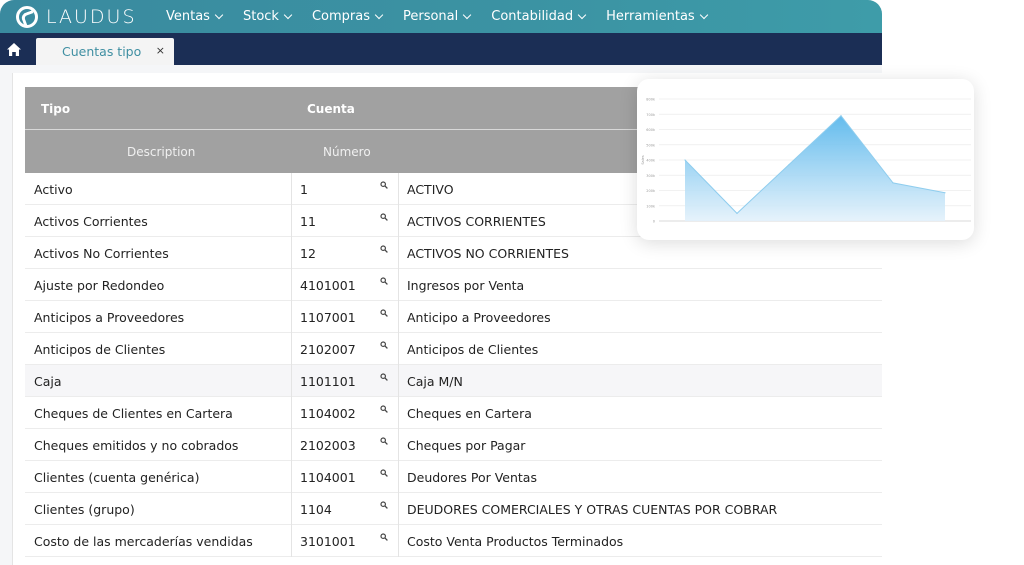 This screenshot has width=1024, height=565. Describe the element at coordinates (308, 221) in the screenshot. I see `cell-numero: 11` at that location.